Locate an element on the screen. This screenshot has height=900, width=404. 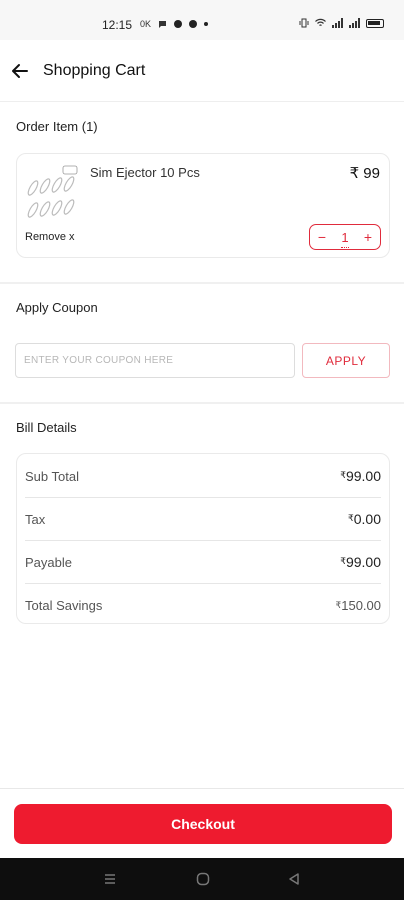
system-icons is located at coordinates (341, 23).